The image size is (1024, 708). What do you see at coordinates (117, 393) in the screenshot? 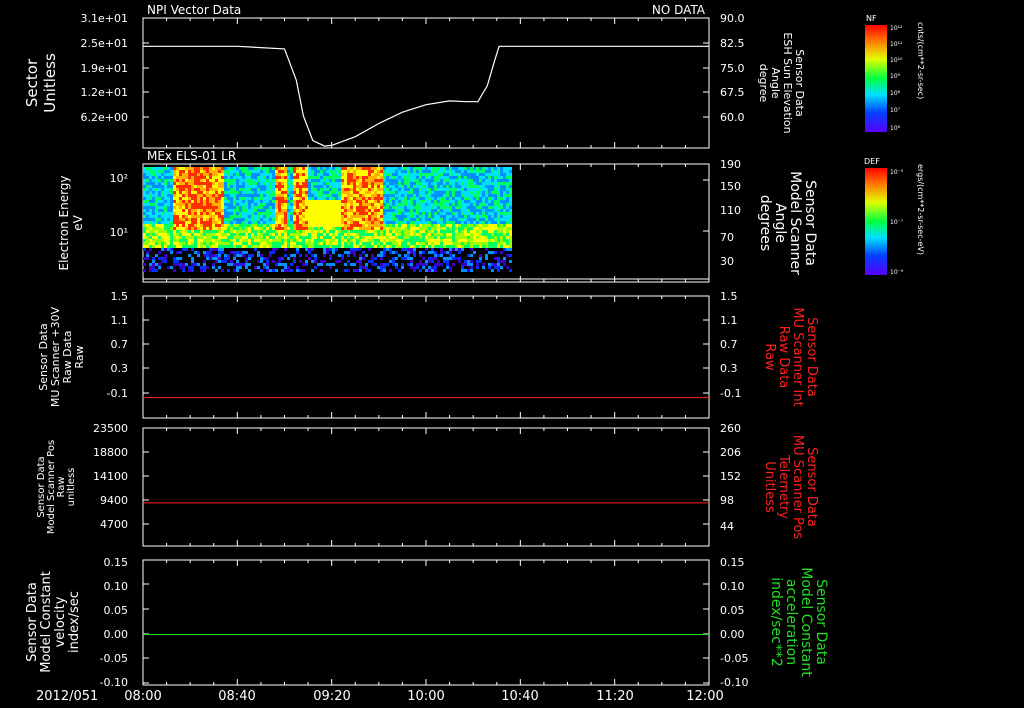
I see `mu-int-left-tick: -0.1` at bounding box center [117, 393].